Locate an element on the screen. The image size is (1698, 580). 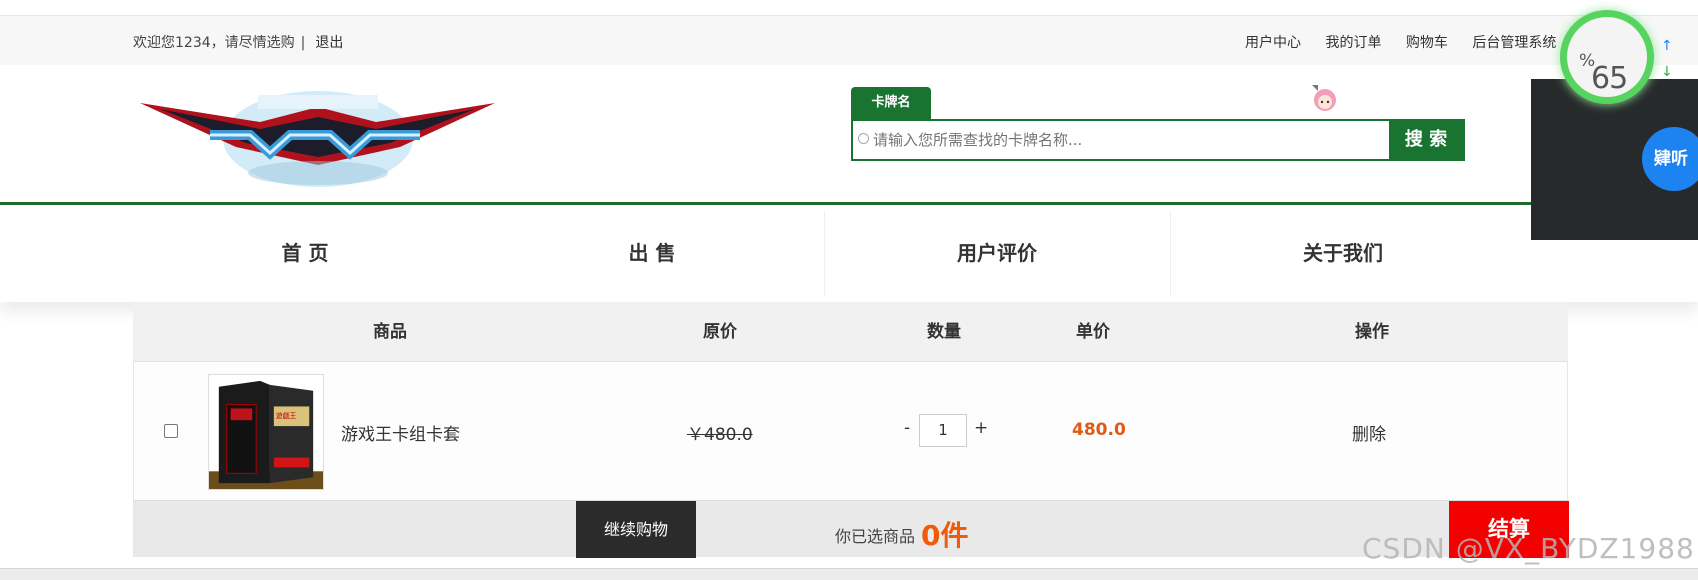
cart-header-row: 商品 原价 数量 单价 操作 is located at coordinates (850, 332).